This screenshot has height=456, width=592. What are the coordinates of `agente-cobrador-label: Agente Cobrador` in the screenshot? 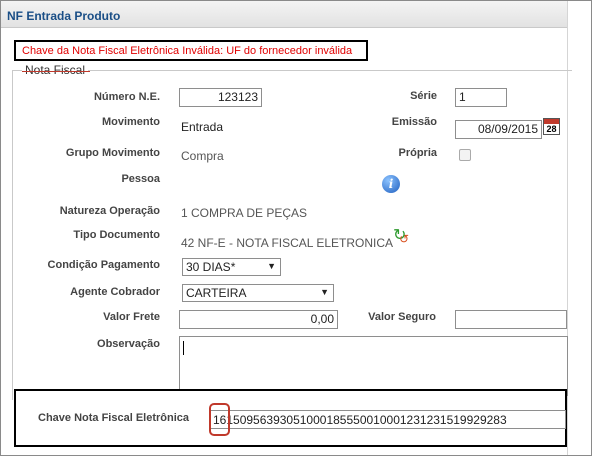 It's located at (115, 292).